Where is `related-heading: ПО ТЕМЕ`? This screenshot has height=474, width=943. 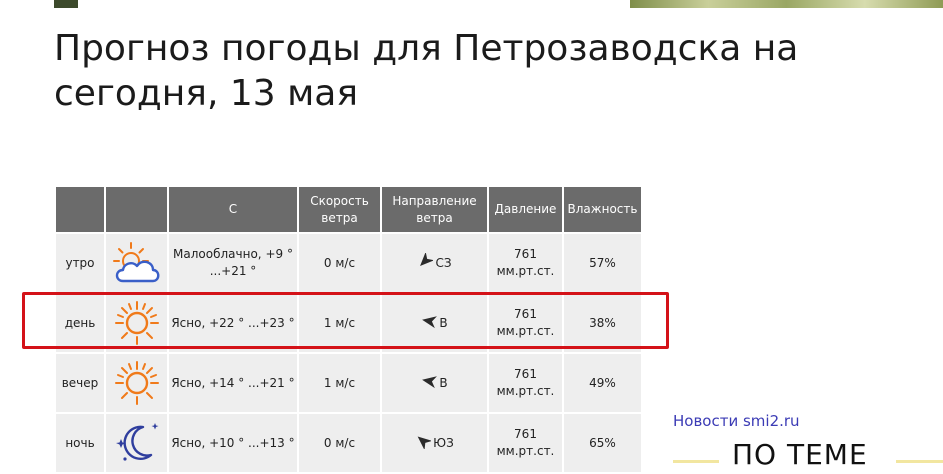
related-heading: ПО ТЕМЕ is located at coordinates (800, 454).